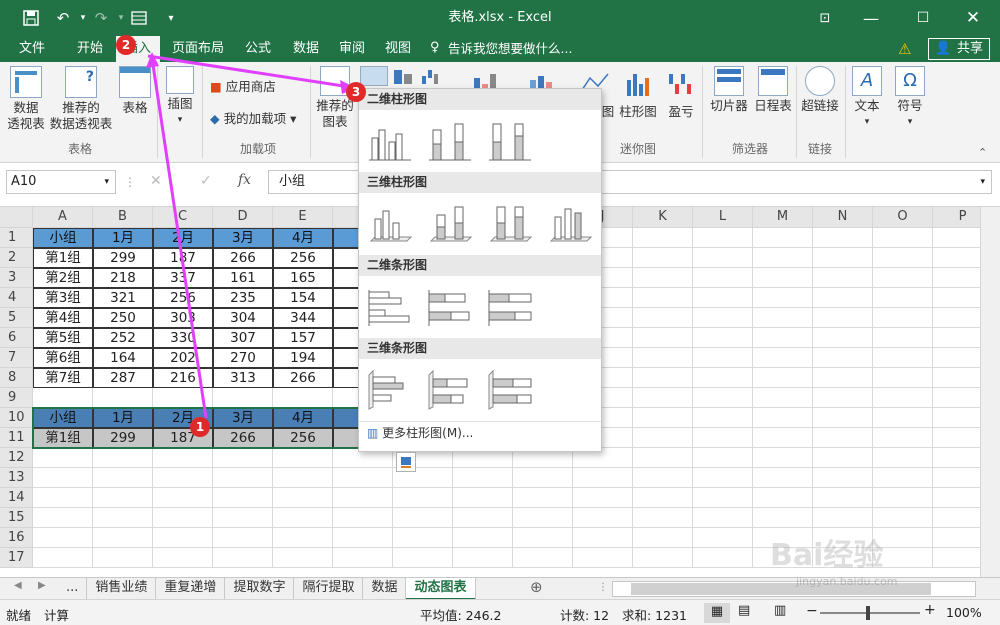 This screenshot has height=625, width=1000. What do you see at coordinates (63, 418) in the screenshot?
I see `selected-header-cell: 小组` at bounding box center [63, 418].